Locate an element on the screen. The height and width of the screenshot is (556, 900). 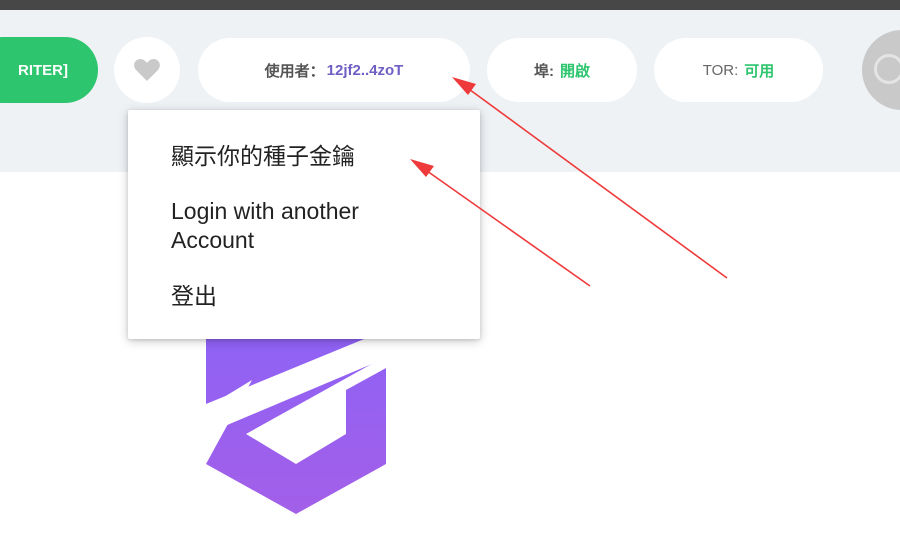
heart-icon is located at coordinates (147, 70).